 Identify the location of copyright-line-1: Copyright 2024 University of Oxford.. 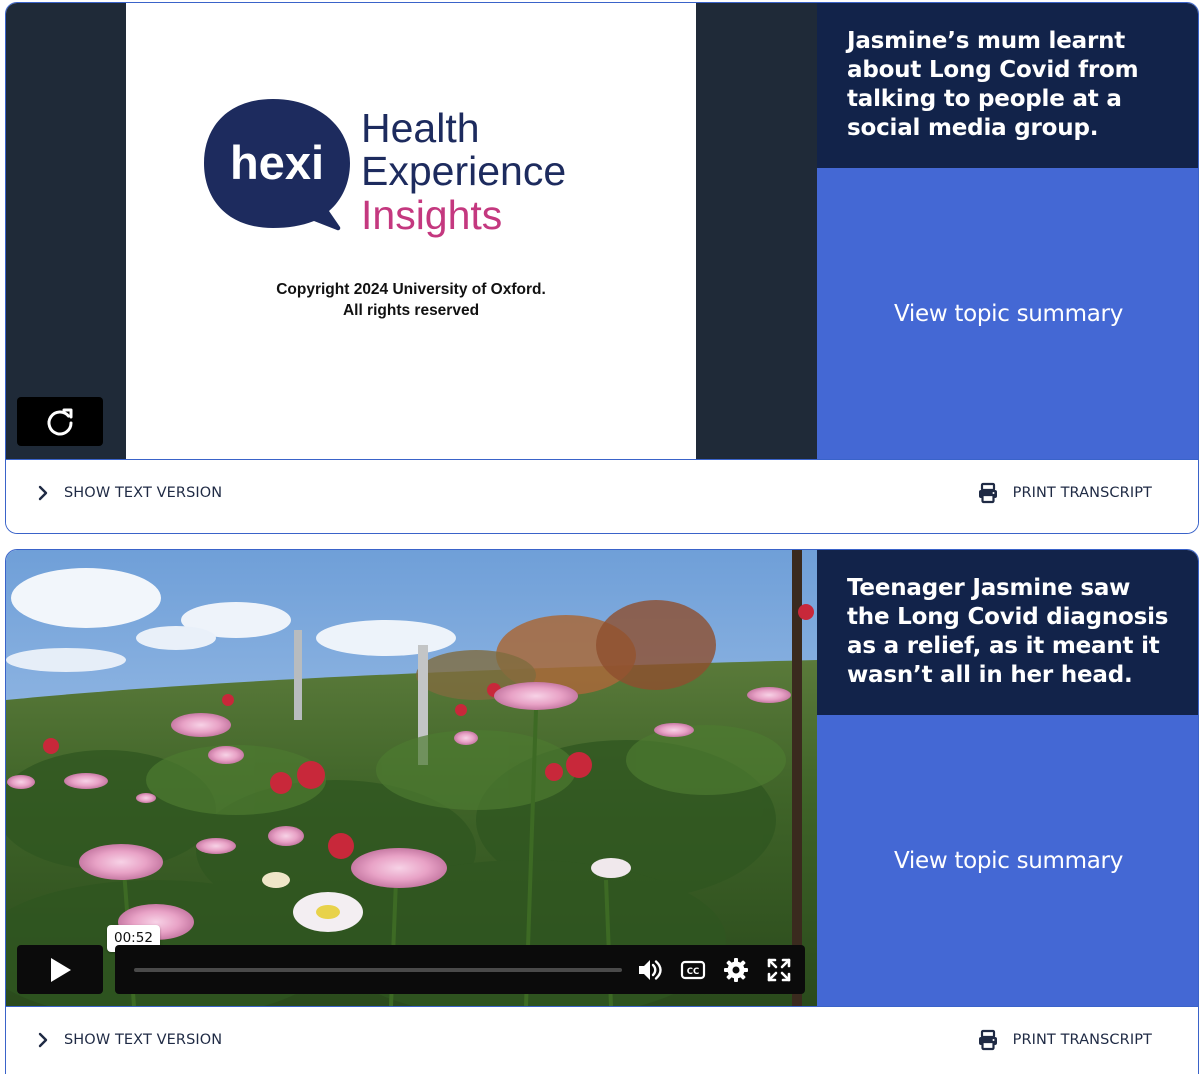
(411, 289).